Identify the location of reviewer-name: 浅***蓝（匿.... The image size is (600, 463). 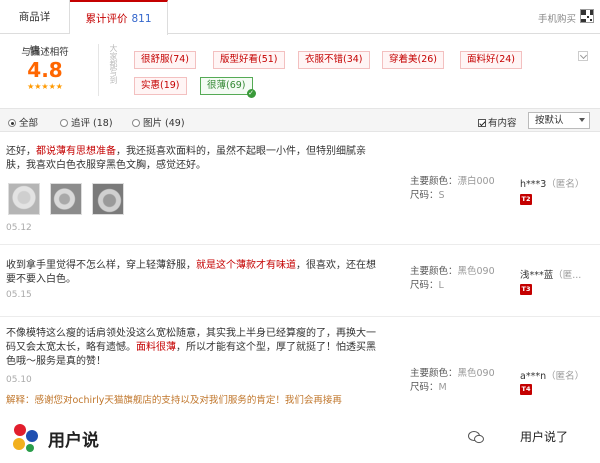
(550, 274).